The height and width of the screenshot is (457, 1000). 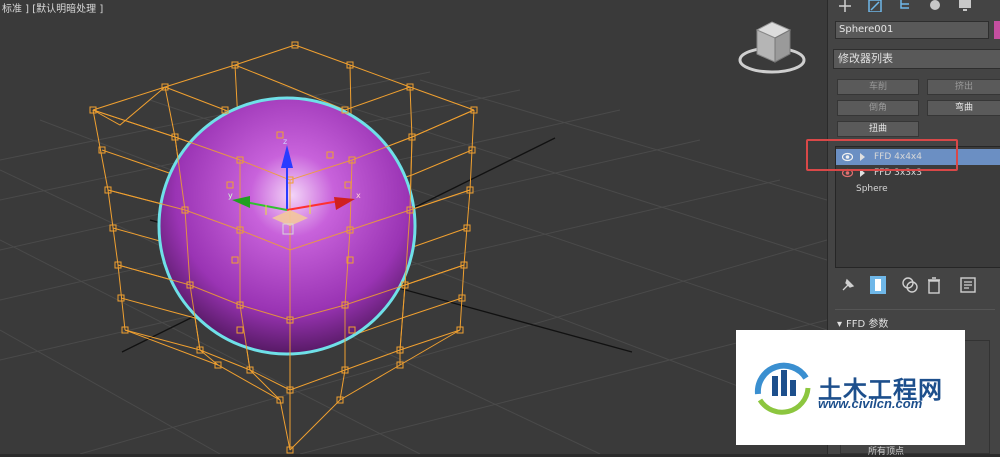 What do you see at coordinates (905, 6) in the screenshot?
I see `hierarchy-icon` at bounding box center [905, 6].